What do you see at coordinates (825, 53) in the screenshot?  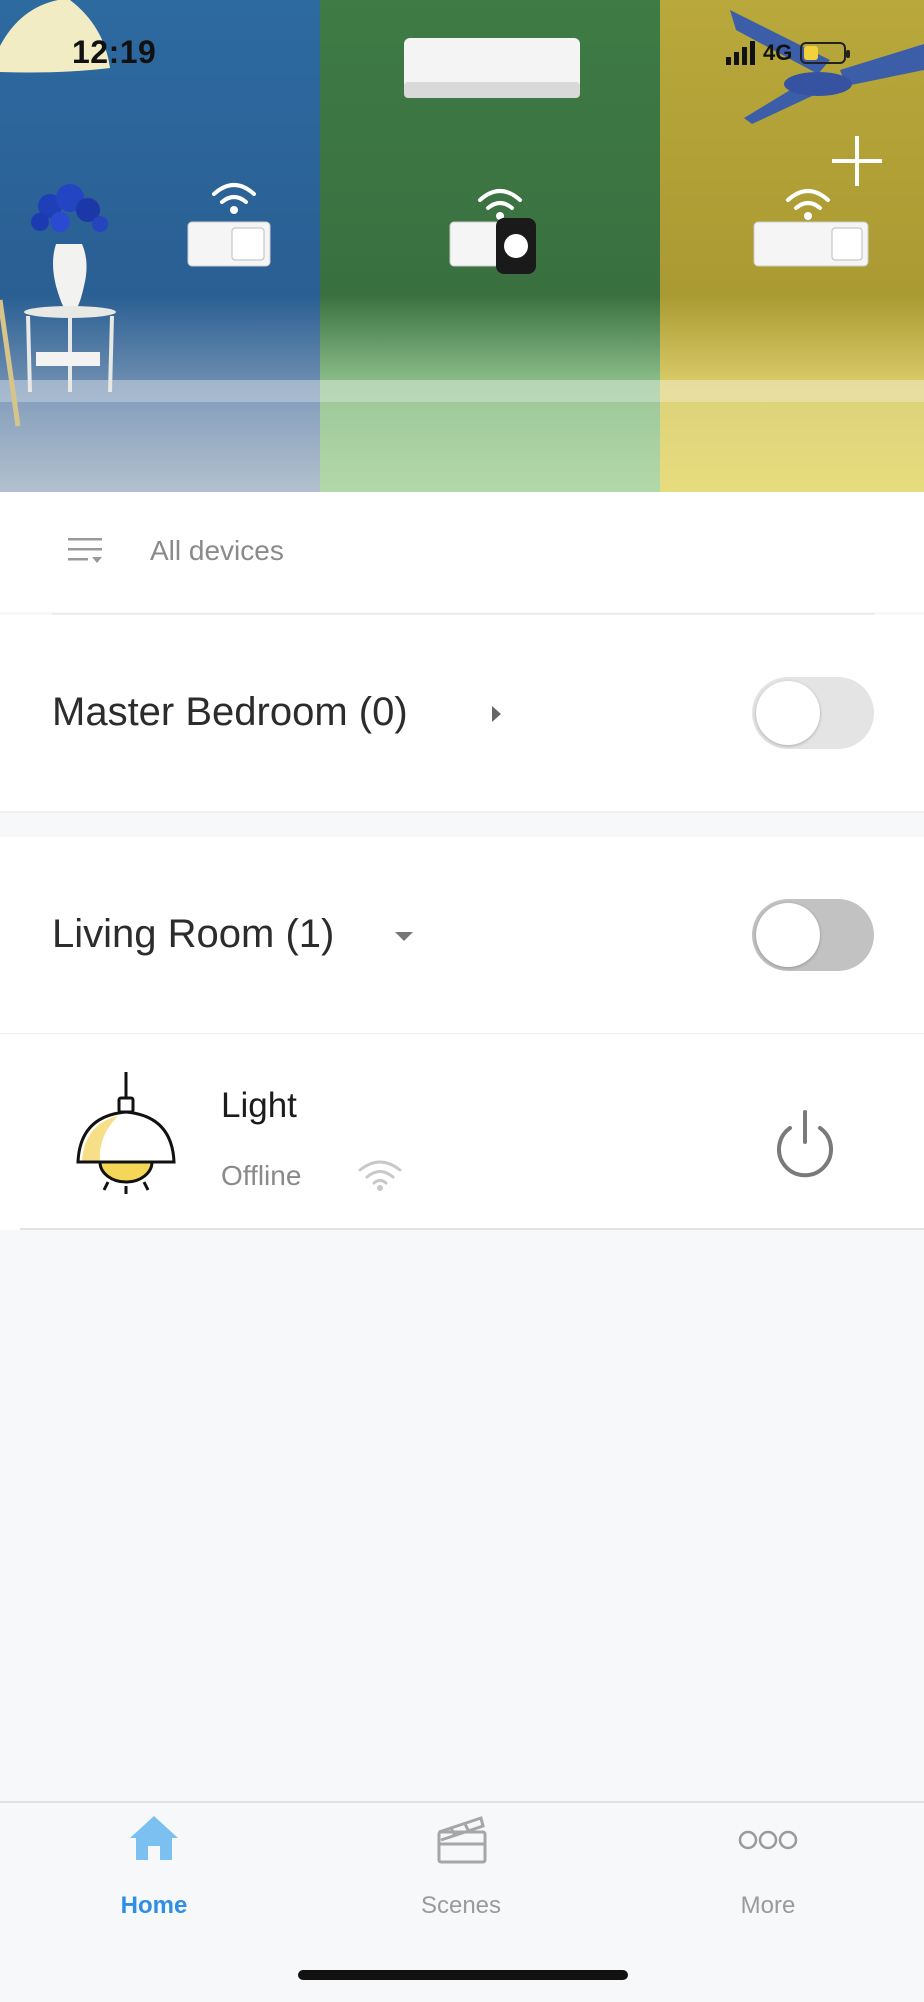 I see `battery-icon` at bounding box center [825, 53].